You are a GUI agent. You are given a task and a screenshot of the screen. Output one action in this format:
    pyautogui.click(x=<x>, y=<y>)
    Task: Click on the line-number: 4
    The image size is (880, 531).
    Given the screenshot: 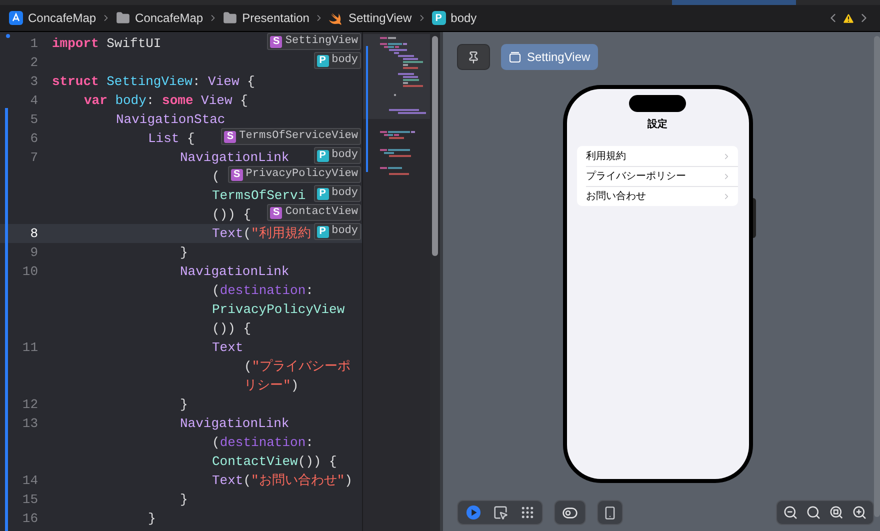 What is the action you would take?
    pyautogui.click(x=34, y=100)
    